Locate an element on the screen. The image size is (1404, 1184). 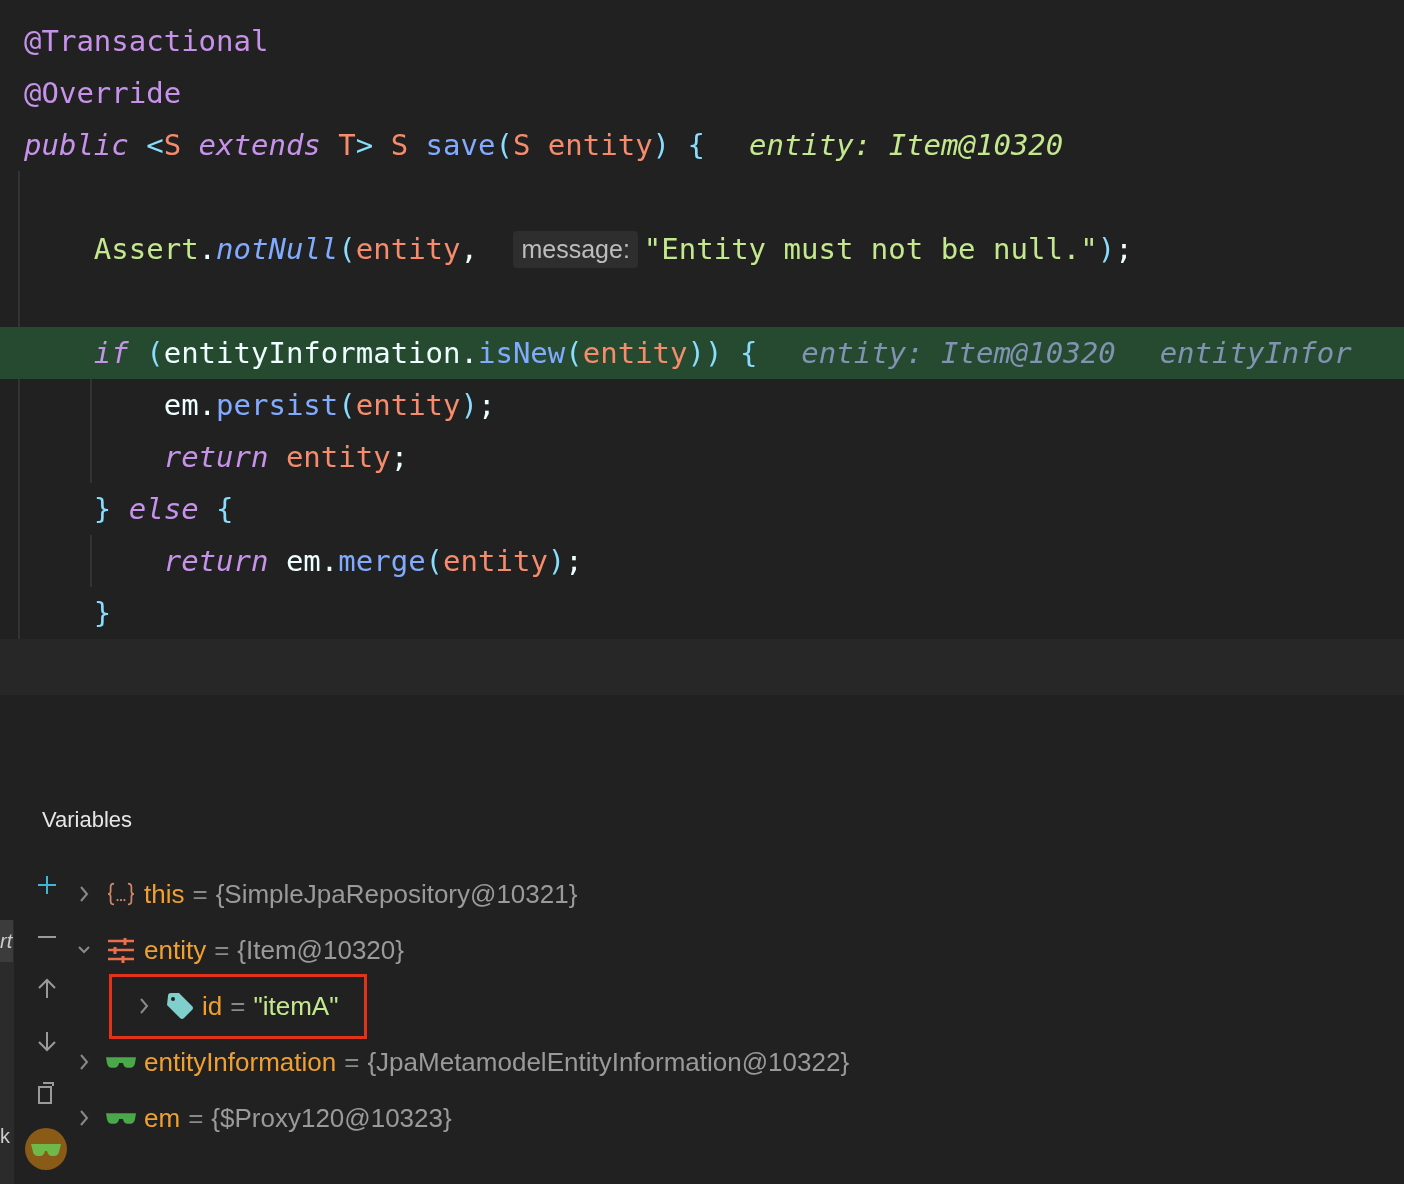
add-icon is located at coordinates (47, 885).